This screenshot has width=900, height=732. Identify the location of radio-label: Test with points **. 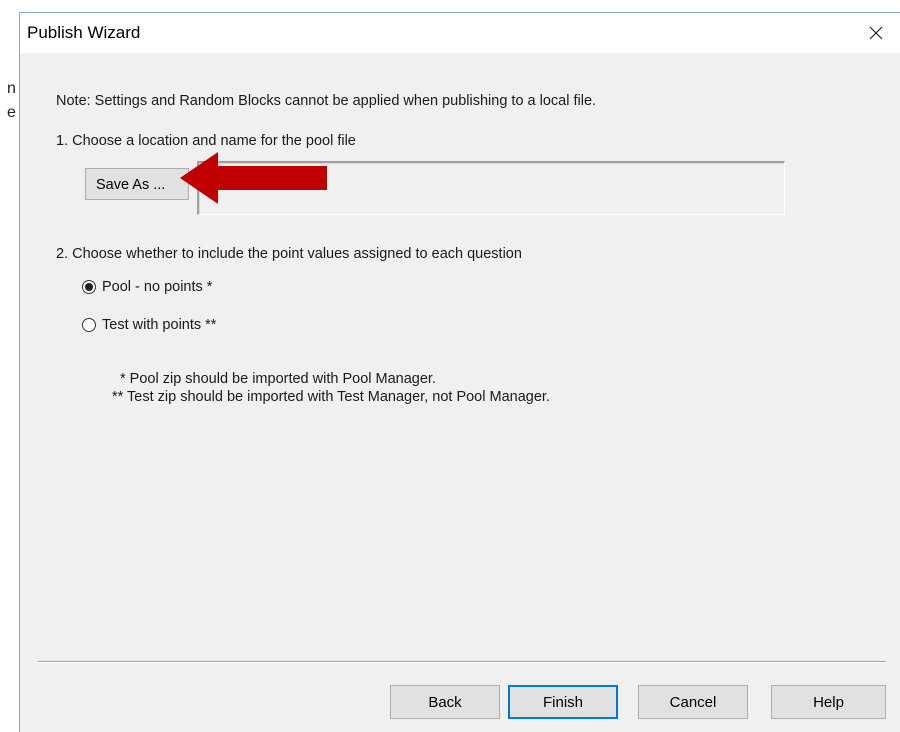
(159, 325).